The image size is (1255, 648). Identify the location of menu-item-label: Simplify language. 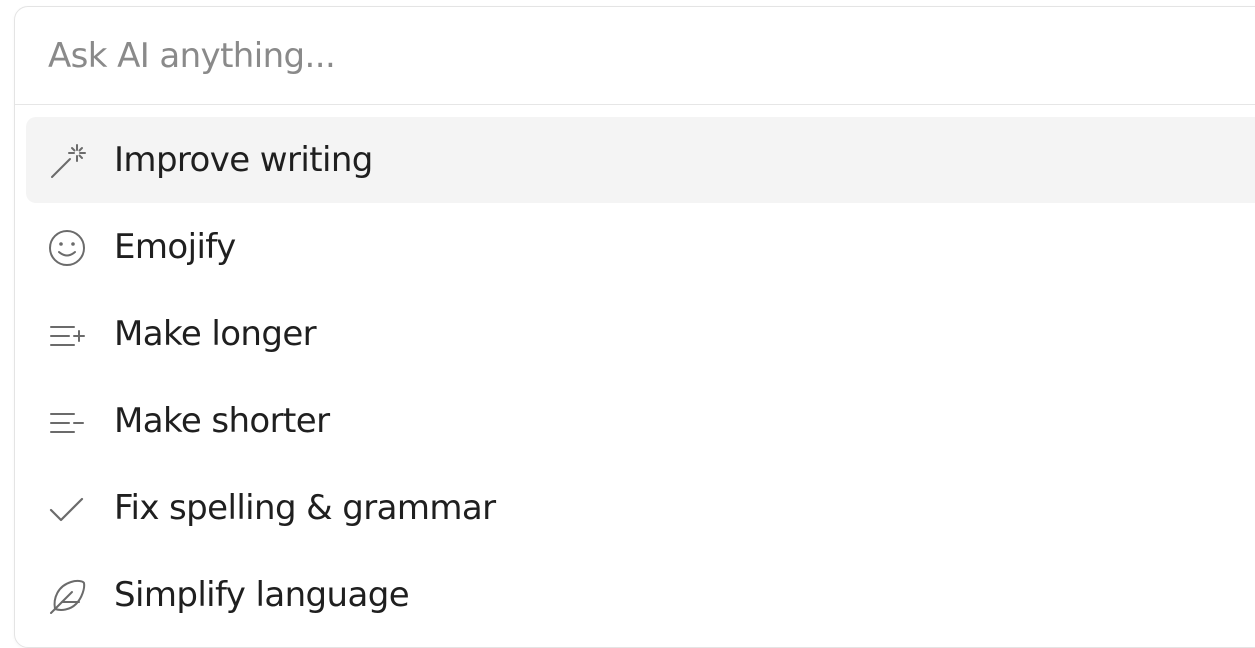
(262, 595).